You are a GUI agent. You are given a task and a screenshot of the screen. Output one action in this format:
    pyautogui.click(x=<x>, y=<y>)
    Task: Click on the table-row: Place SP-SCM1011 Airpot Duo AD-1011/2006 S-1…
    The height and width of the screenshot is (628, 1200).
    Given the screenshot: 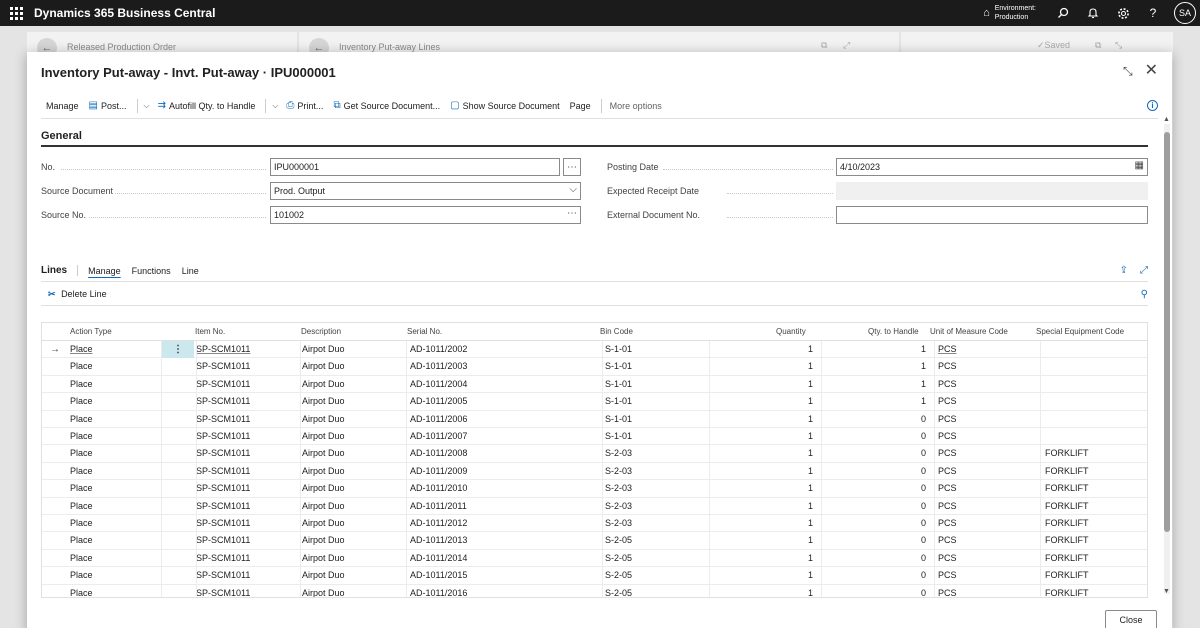 What is the action you would take?
    pyautogui.click(x=594, y=419)
    